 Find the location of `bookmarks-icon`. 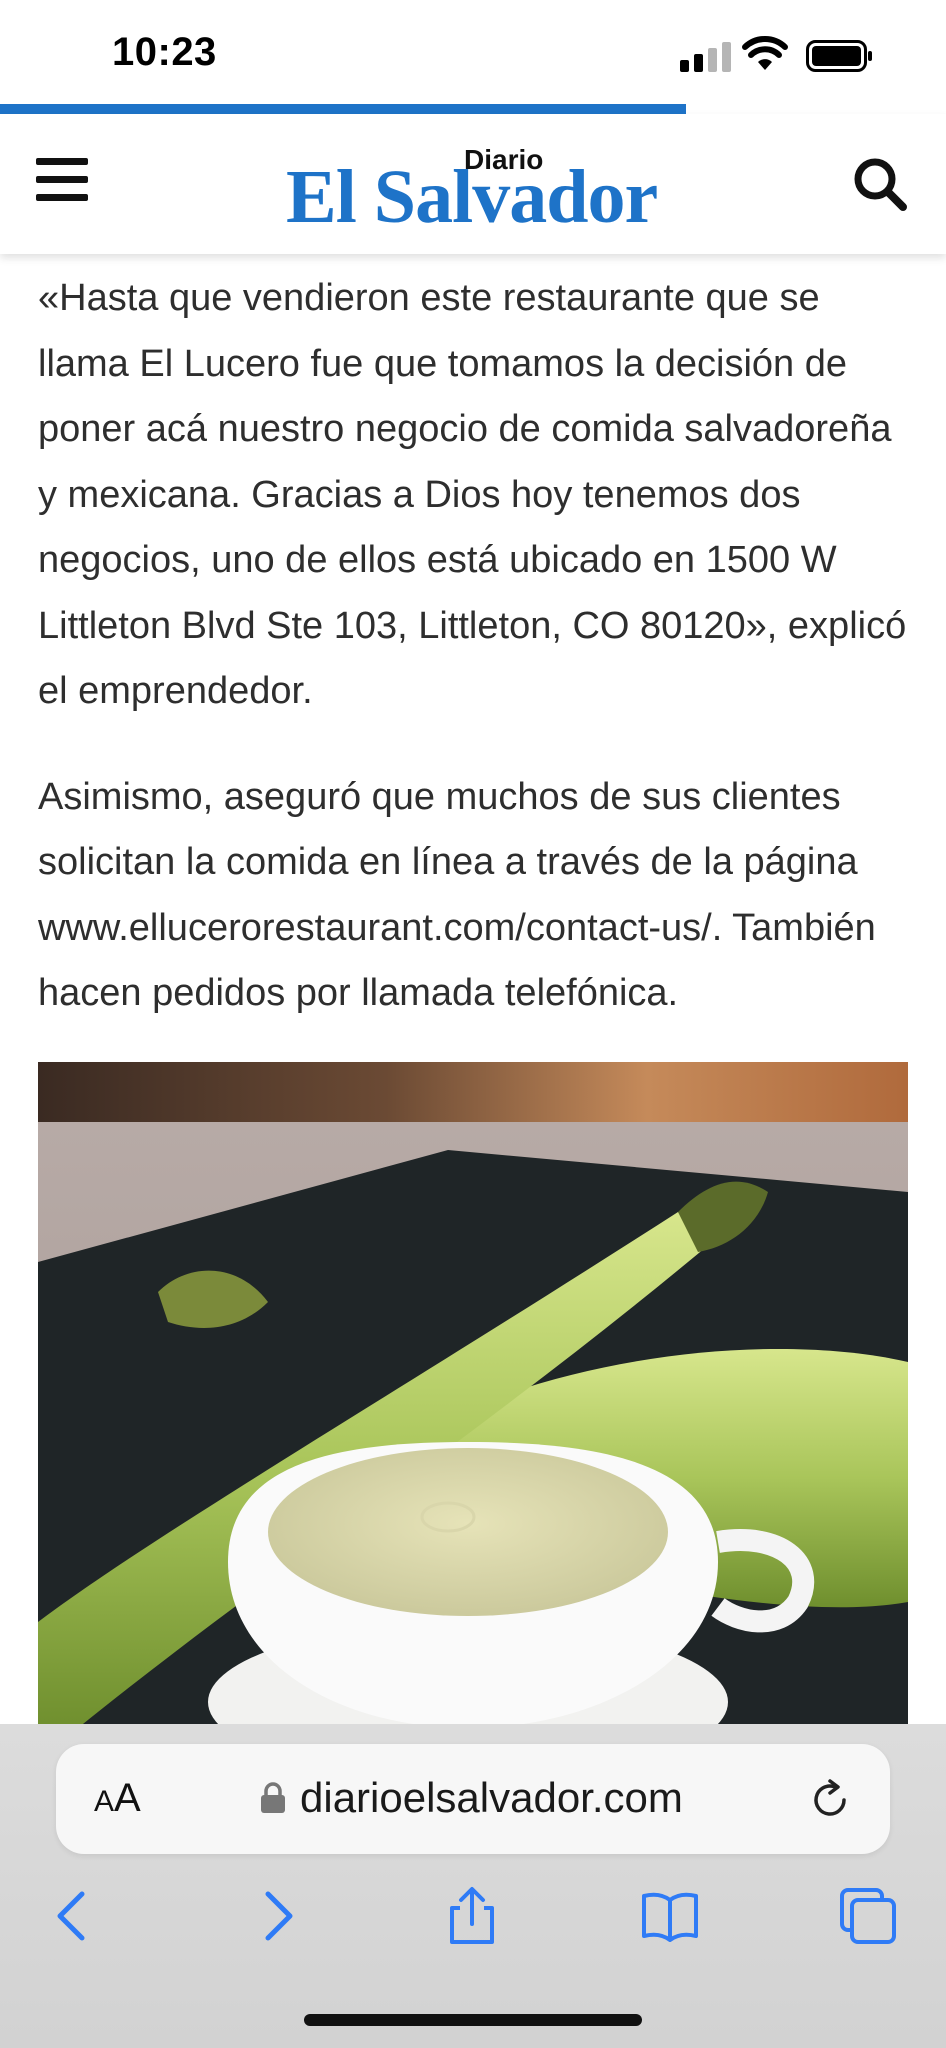

bookmarks-icon is located at coordinates (670, 1916).